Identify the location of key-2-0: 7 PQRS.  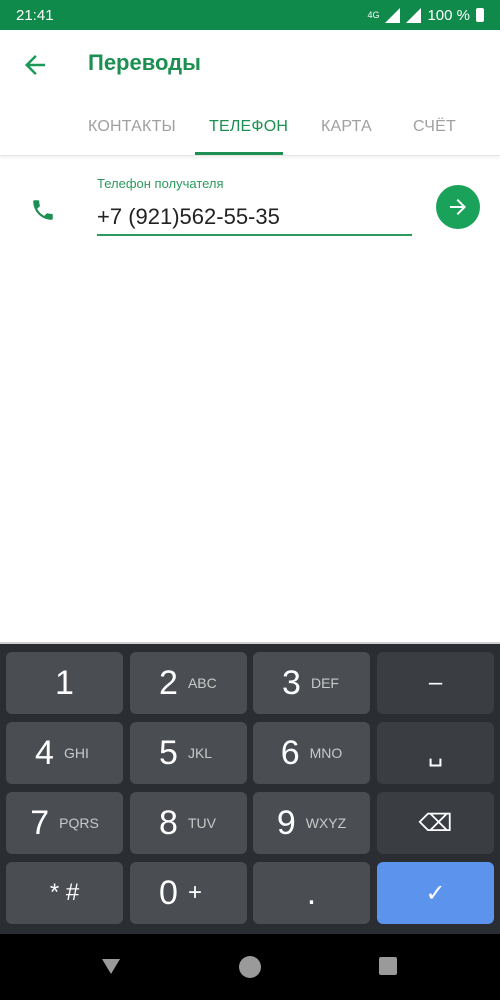
(64, 823).